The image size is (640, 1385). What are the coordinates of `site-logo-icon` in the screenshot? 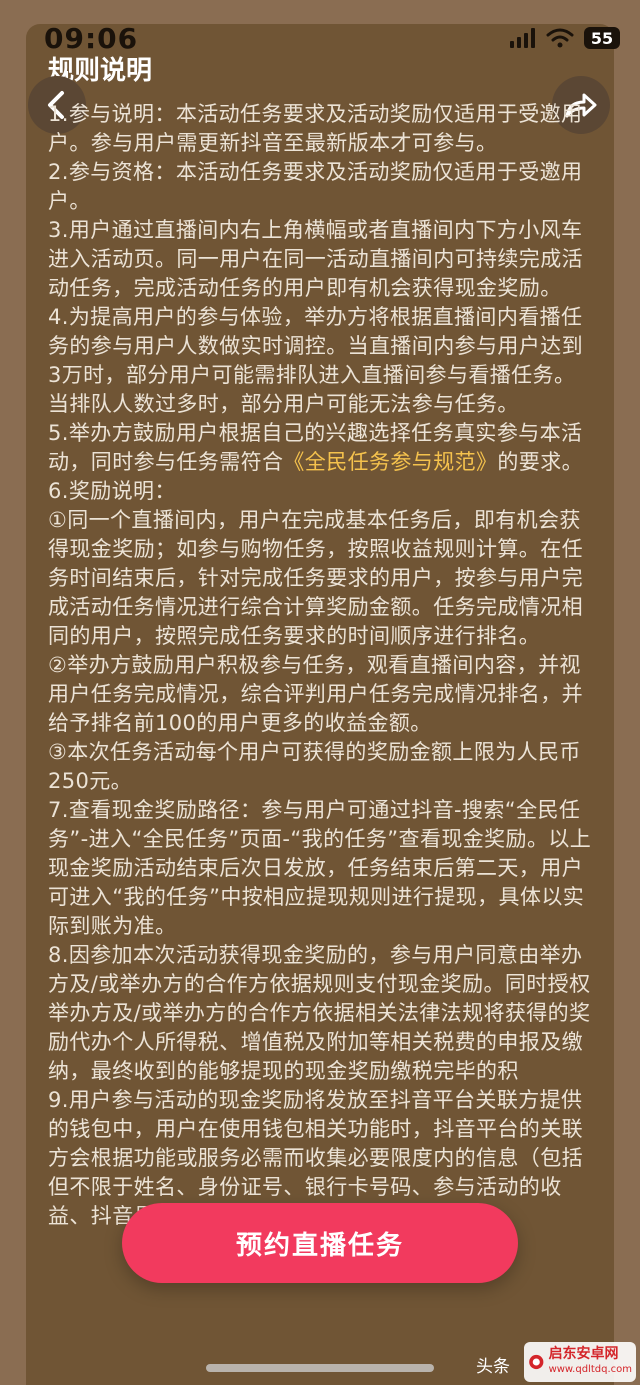 It's located at (536, 1362).